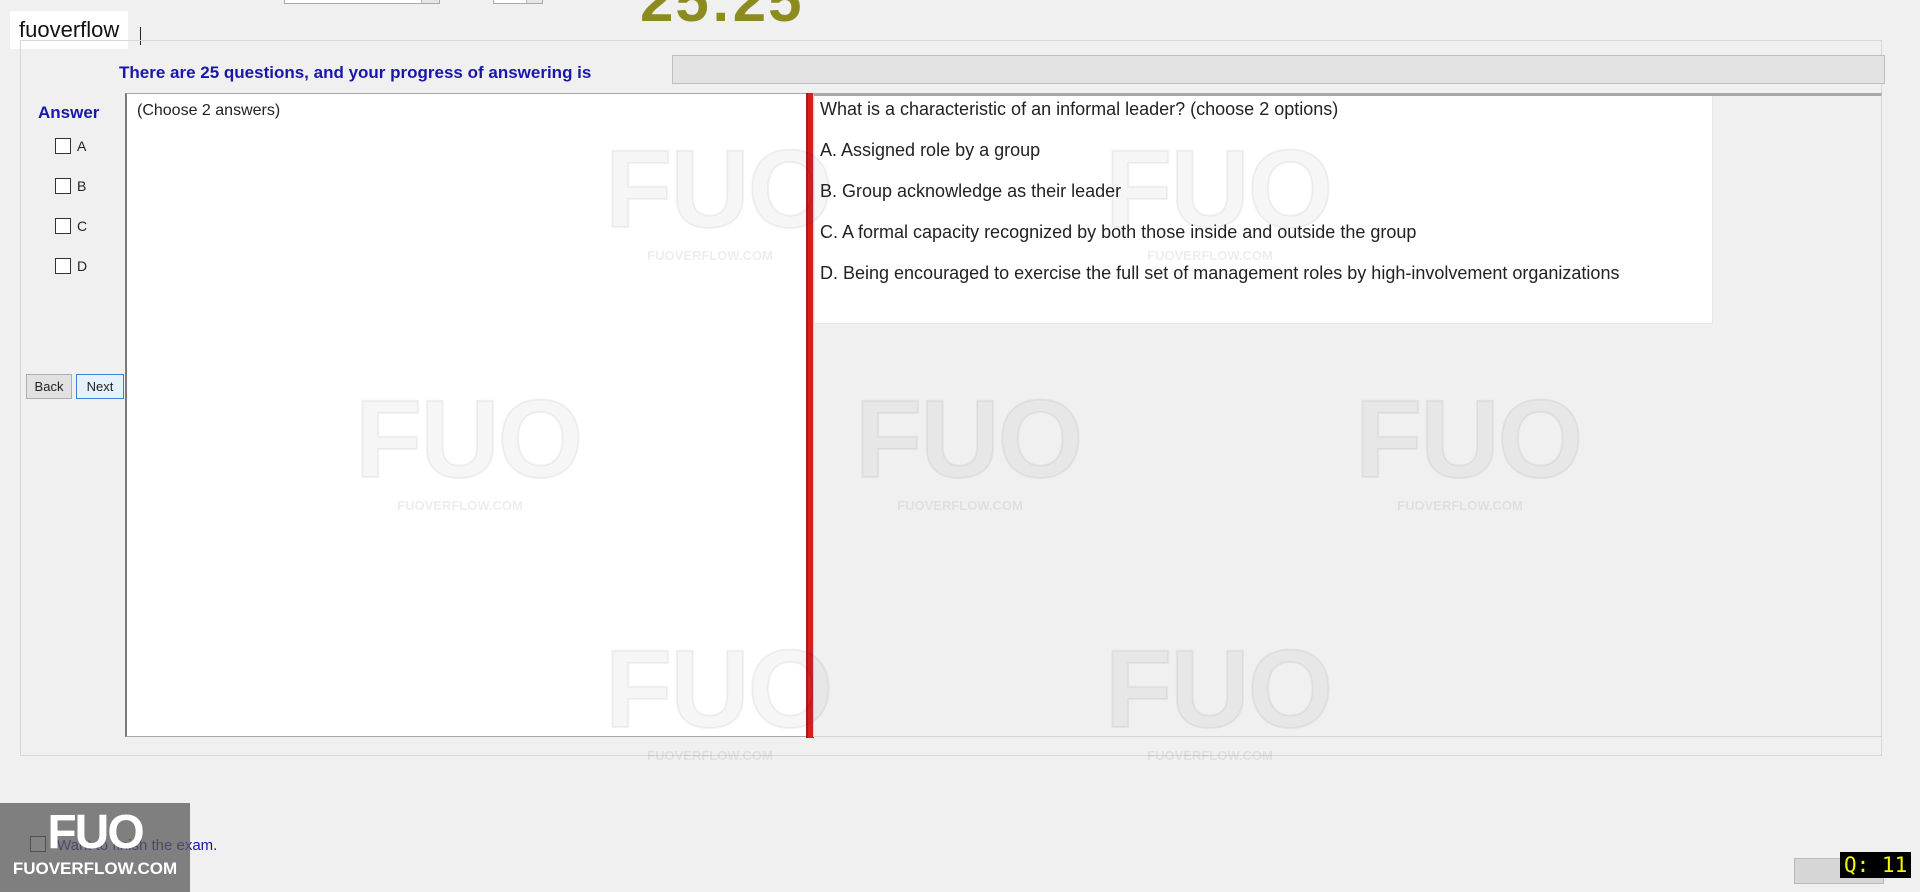 This screenshot has height=892, width=1920. What do you see at coordinates (930, 150) in the screenshot?
I see `choice-a: A. Assigned role by a group` at bounding box center [930, 150].